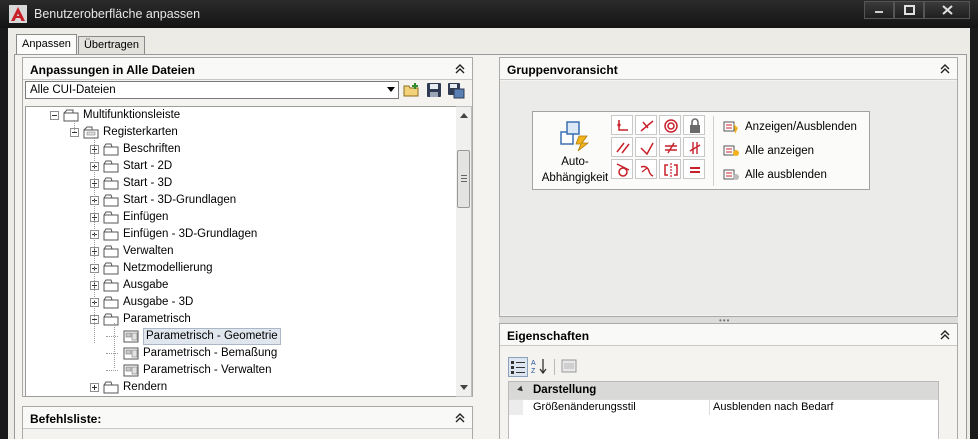 The height and width of the screenshot is (439, 978). Describe the element at coordinates (464, 251) in the screenshot. I see `tree-scrollbar` at that location.